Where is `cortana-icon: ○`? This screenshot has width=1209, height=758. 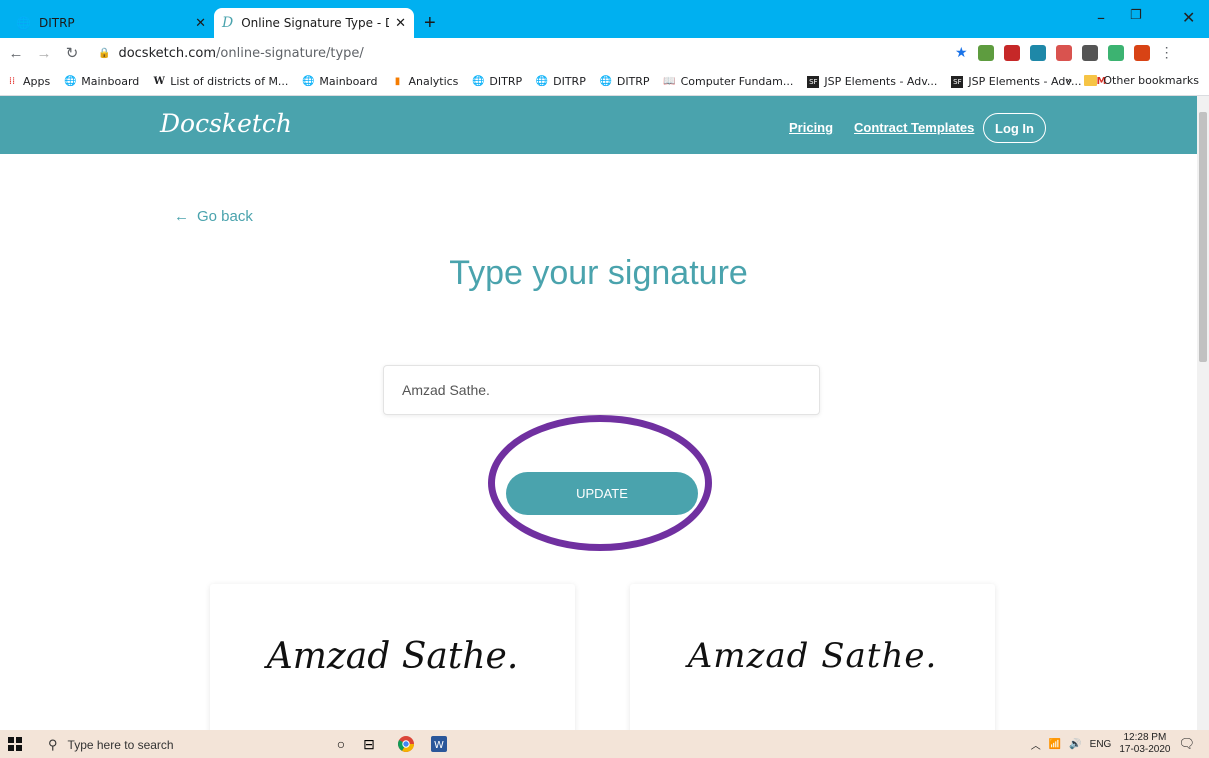
cortana-icon: ○ is located at coordinates (341, 744).